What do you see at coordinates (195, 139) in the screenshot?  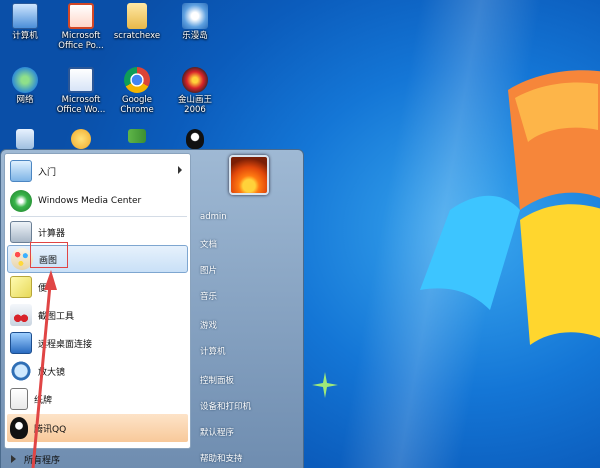 I see `penguin-icon` at bounding box center [195, 139].